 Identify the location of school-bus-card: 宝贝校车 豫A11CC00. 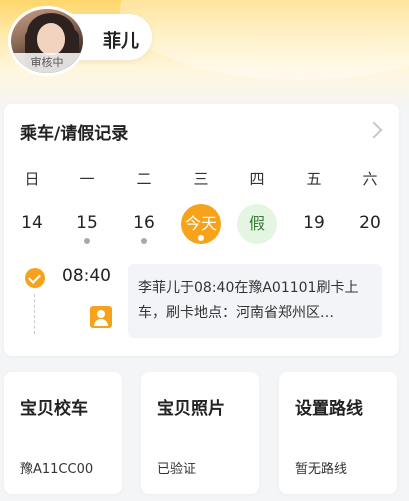
(63, 433).